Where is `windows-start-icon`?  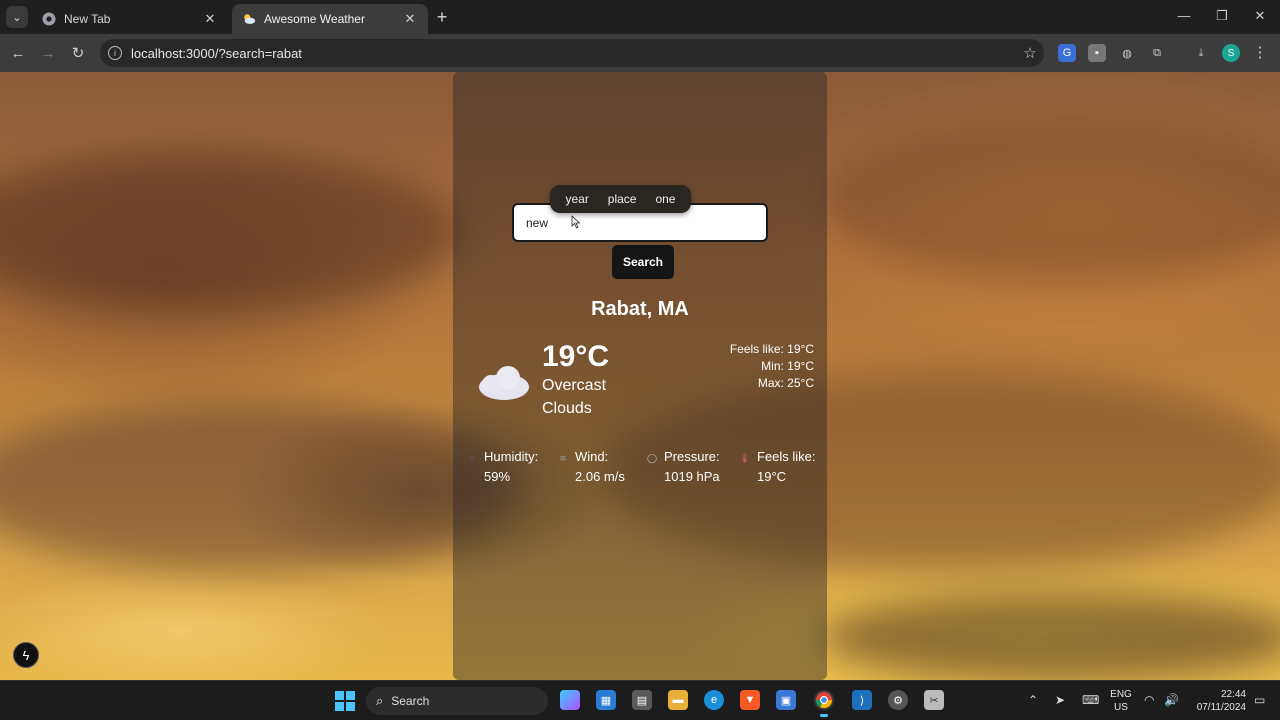
windows-start-icon is located at coordinates (345, 701).